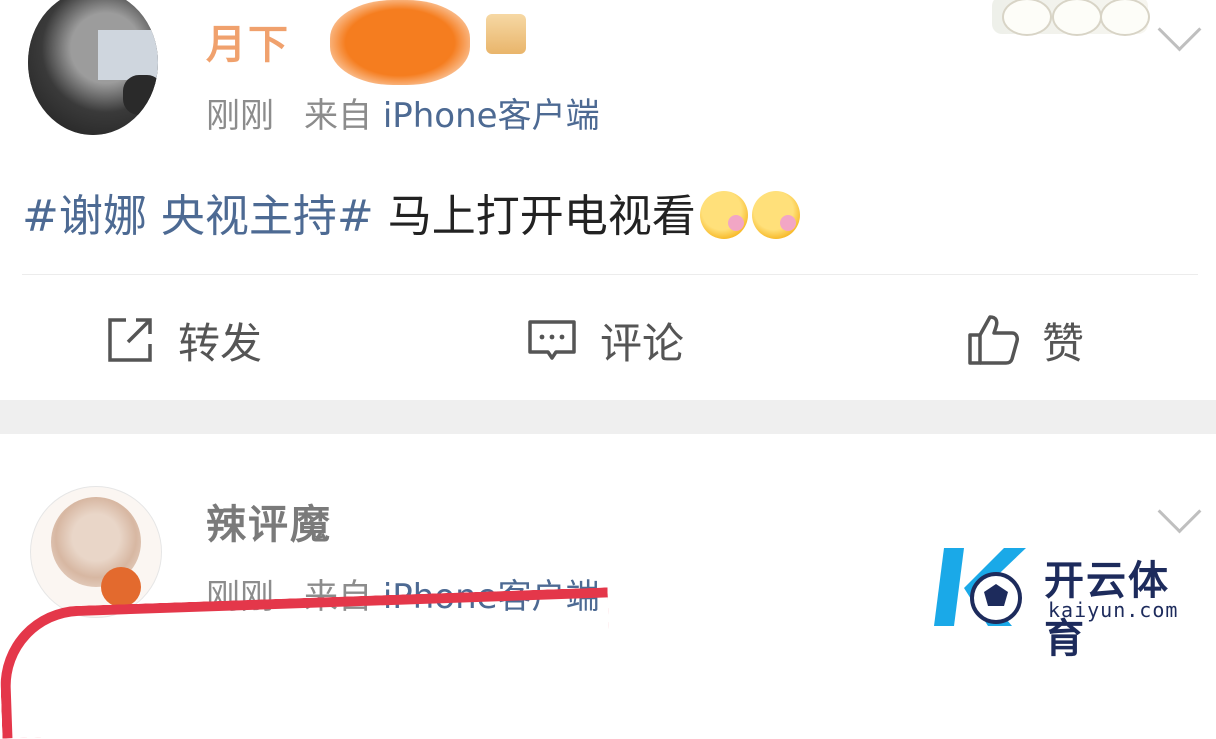 The image size is (1216, 739). I want to click on like-label: 赞, so click(1063, 343).